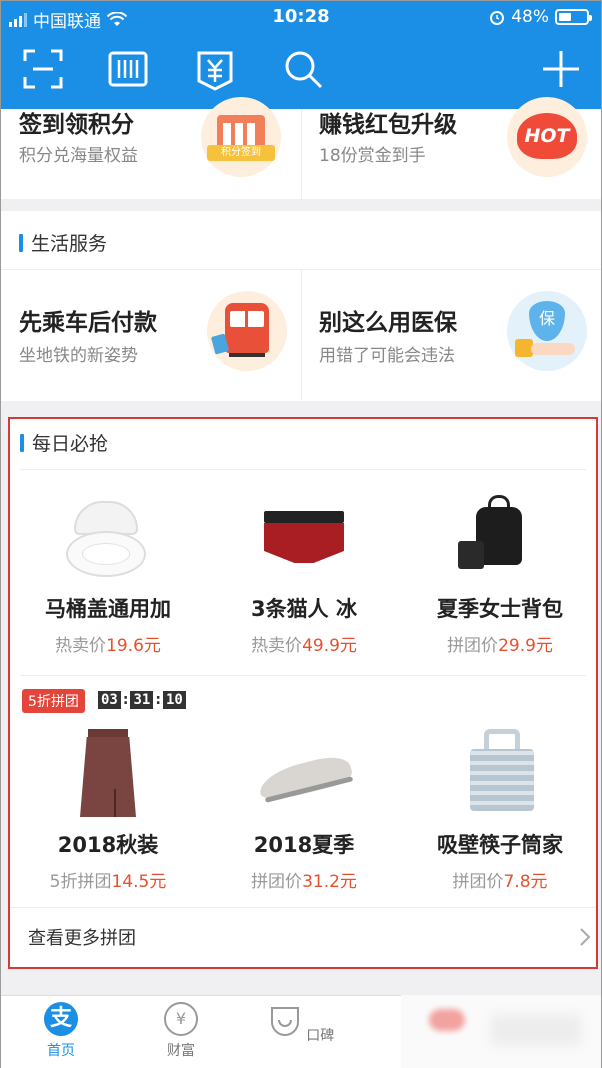 The image size is (602, 1068). What do you see at coordinates (387, 356) in the screenshot?
I see `service-medical-subtitle: 用错了可能会违法` at bounding box center [387, 356].